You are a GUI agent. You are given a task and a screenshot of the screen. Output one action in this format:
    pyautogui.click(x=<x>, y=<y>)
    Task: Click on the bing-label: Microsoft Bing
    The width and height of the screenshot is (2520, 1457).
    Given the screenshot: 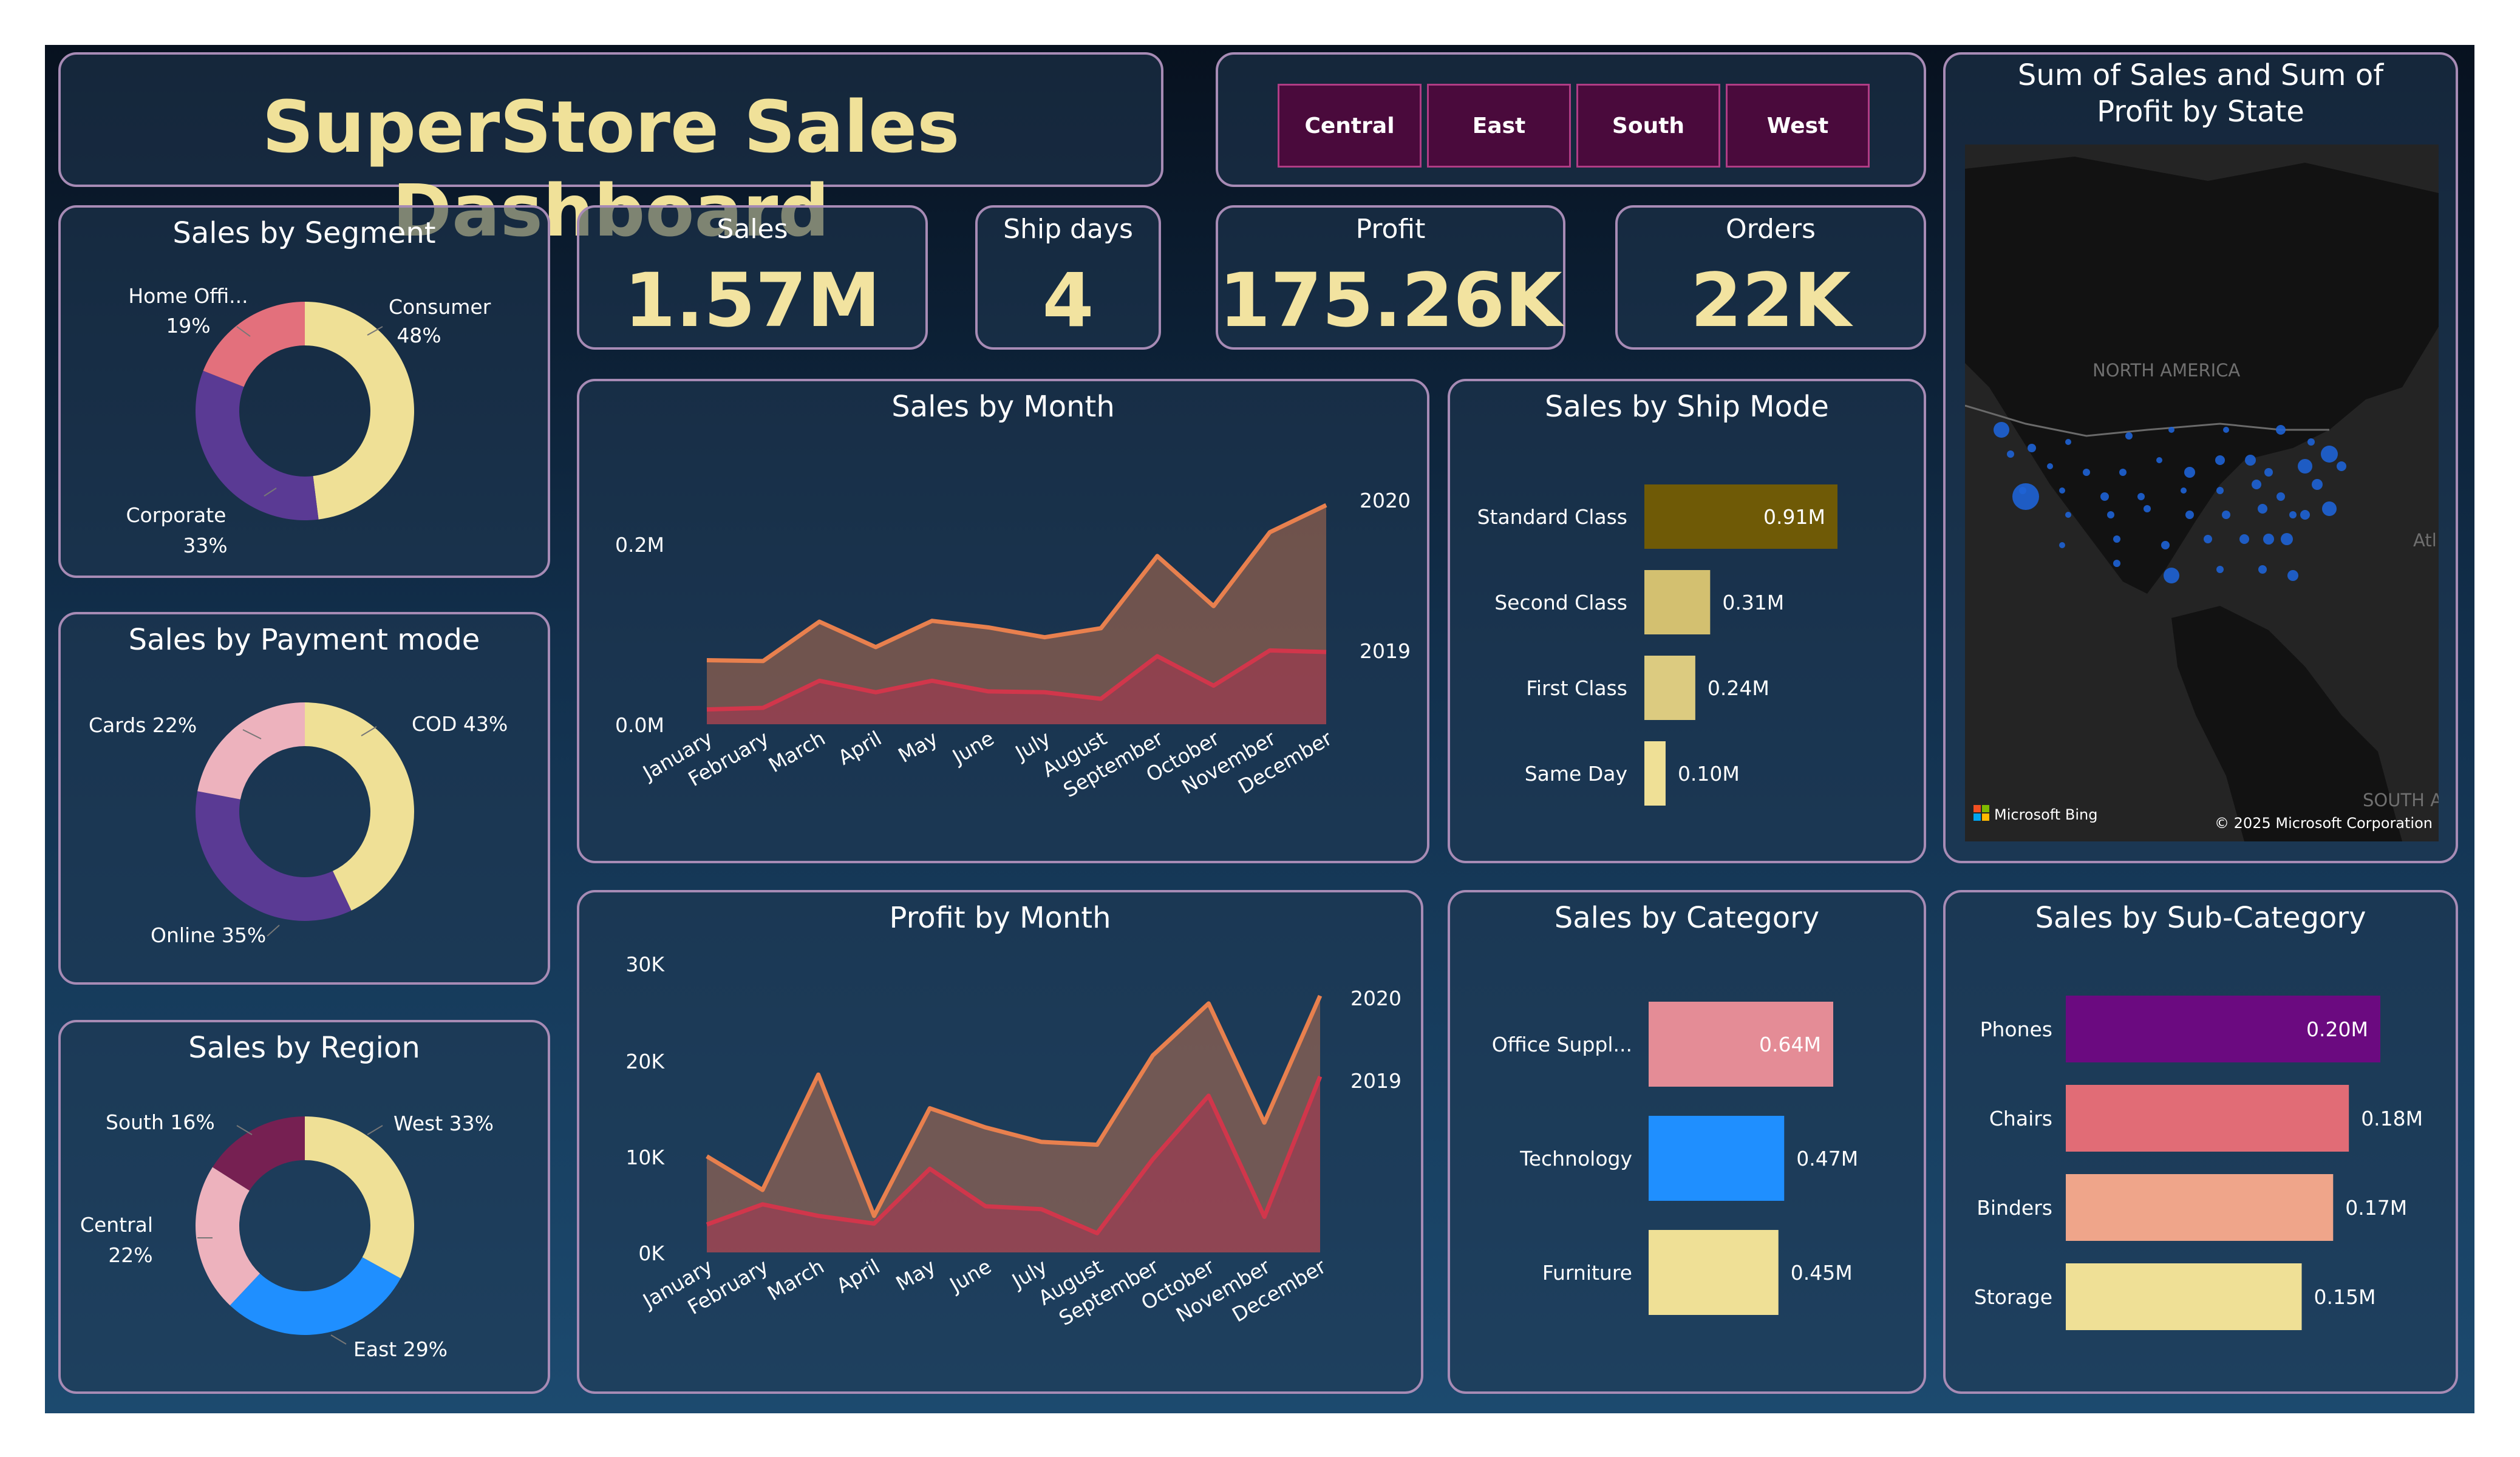 What is the action you would take?
    pyautogui.click(x=2045, y=814)
    